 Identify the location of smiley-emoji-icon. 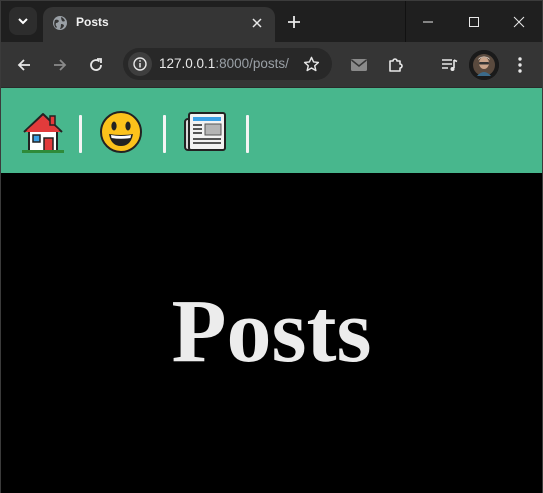
(121, 132).